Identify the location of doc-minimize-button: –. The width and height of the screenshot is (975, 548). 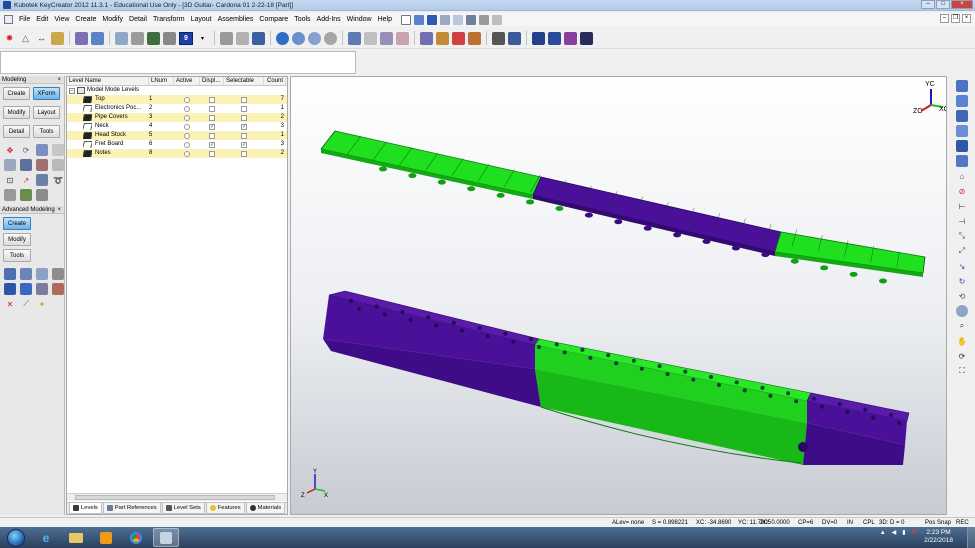
(944, 18).